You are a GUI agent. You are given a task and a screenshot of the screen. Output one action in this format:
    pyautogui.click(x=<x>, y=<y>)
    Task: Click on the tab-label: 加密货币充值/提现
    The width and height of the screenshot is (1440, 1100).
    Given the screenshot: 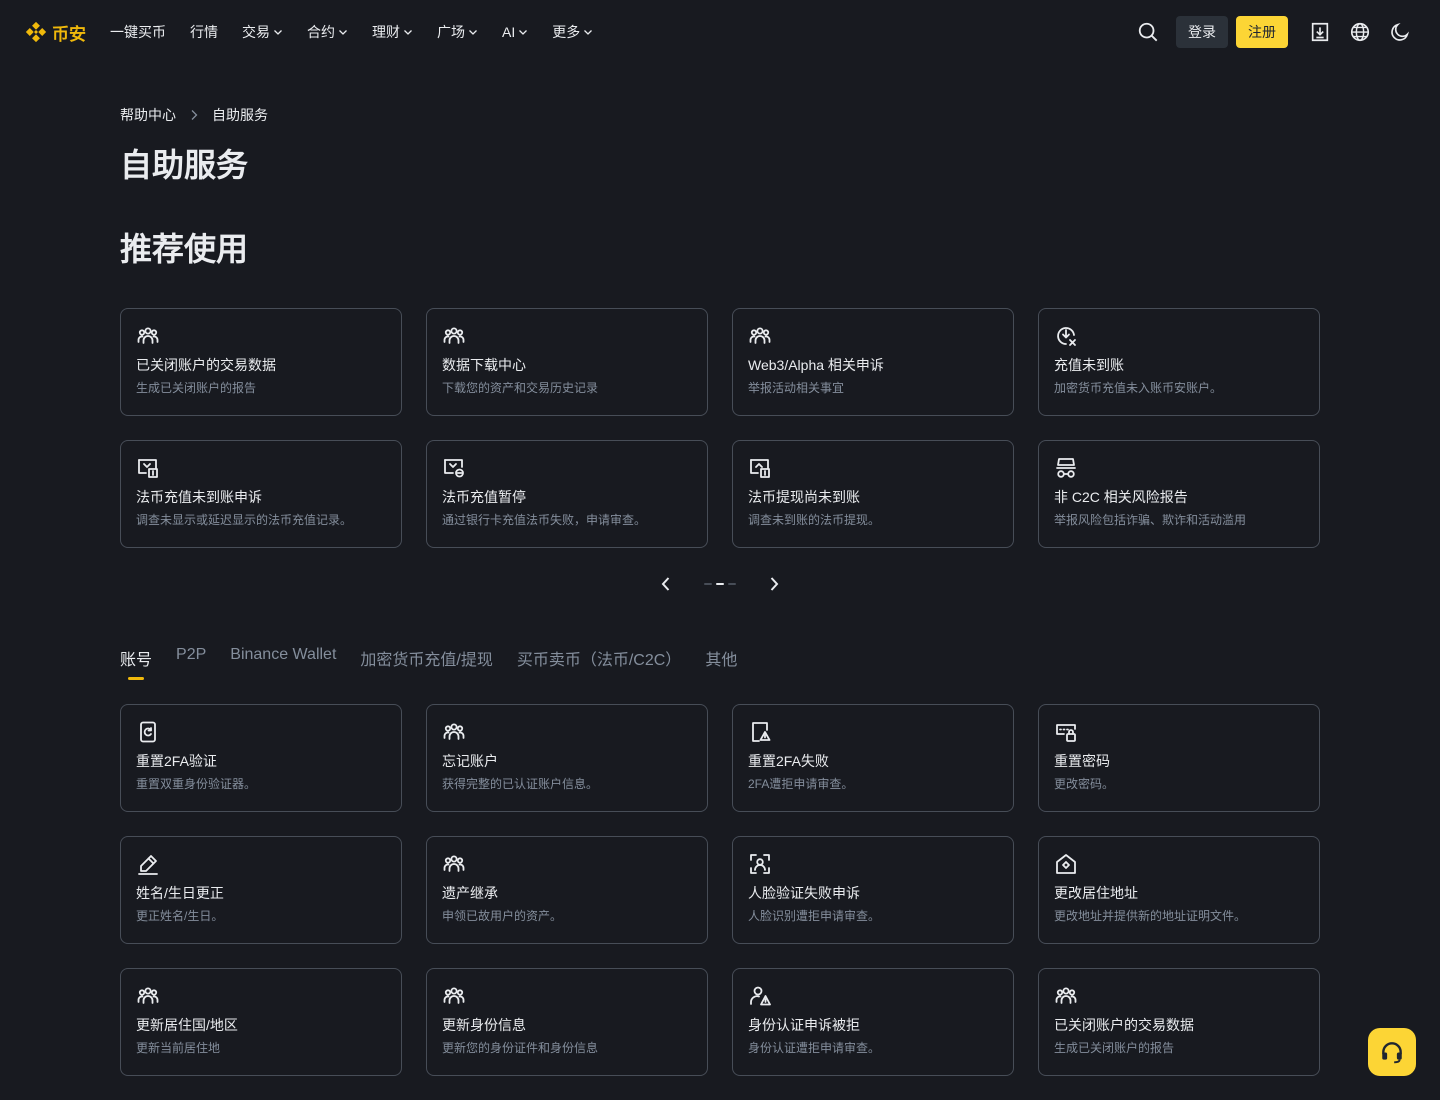 What is the action you would take?
    pyautogui.click(x=426, y=660)
    